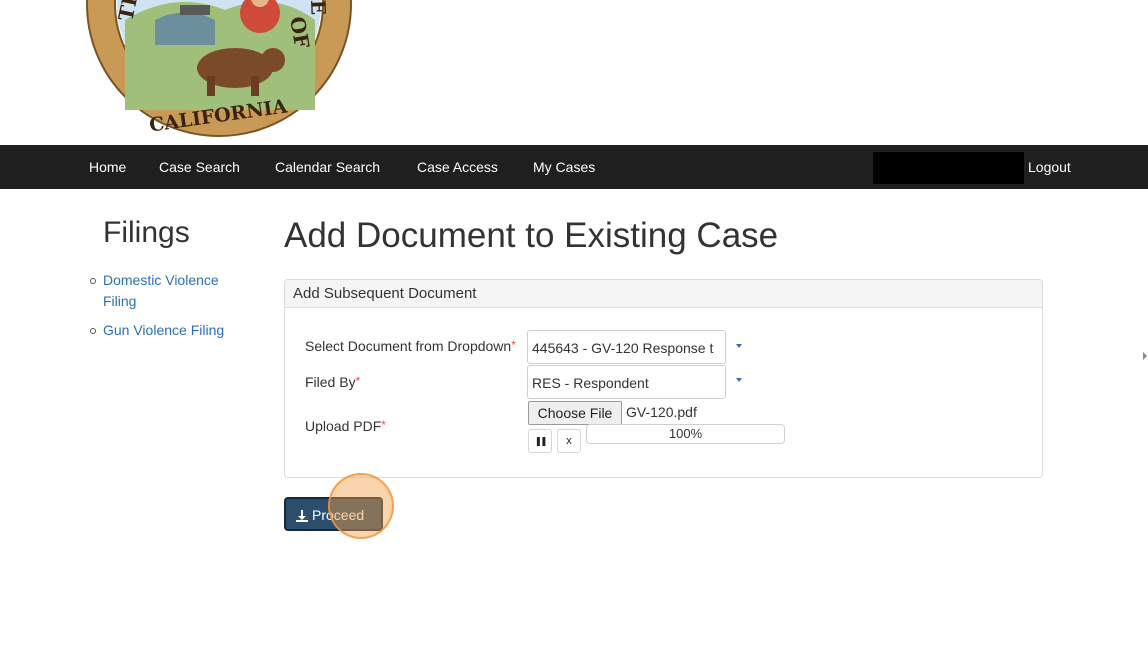  What do you see at coordinates (107, 167) in the screenshot?
I see `nav-home: Home` at bounding box center [107, 167].